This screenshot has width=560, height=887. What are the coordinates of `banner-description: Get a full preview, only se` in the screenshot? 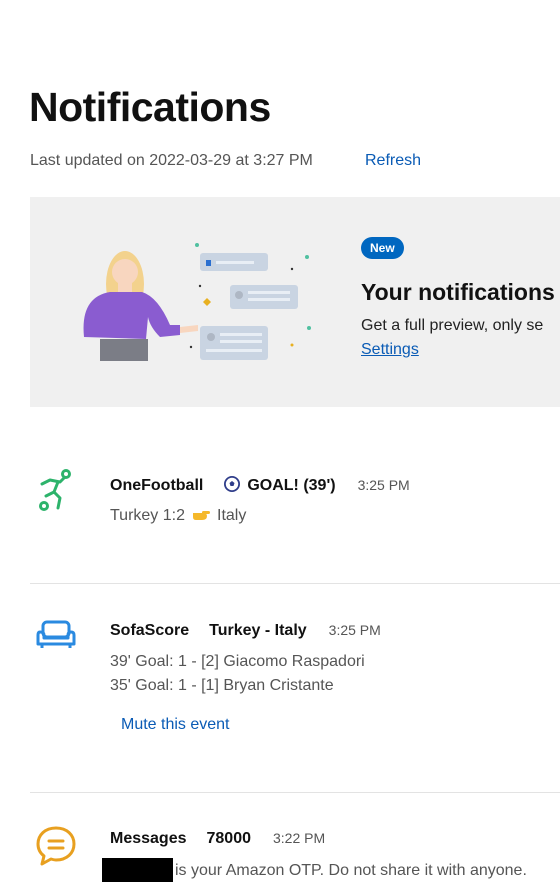 It's located at (452, 325).